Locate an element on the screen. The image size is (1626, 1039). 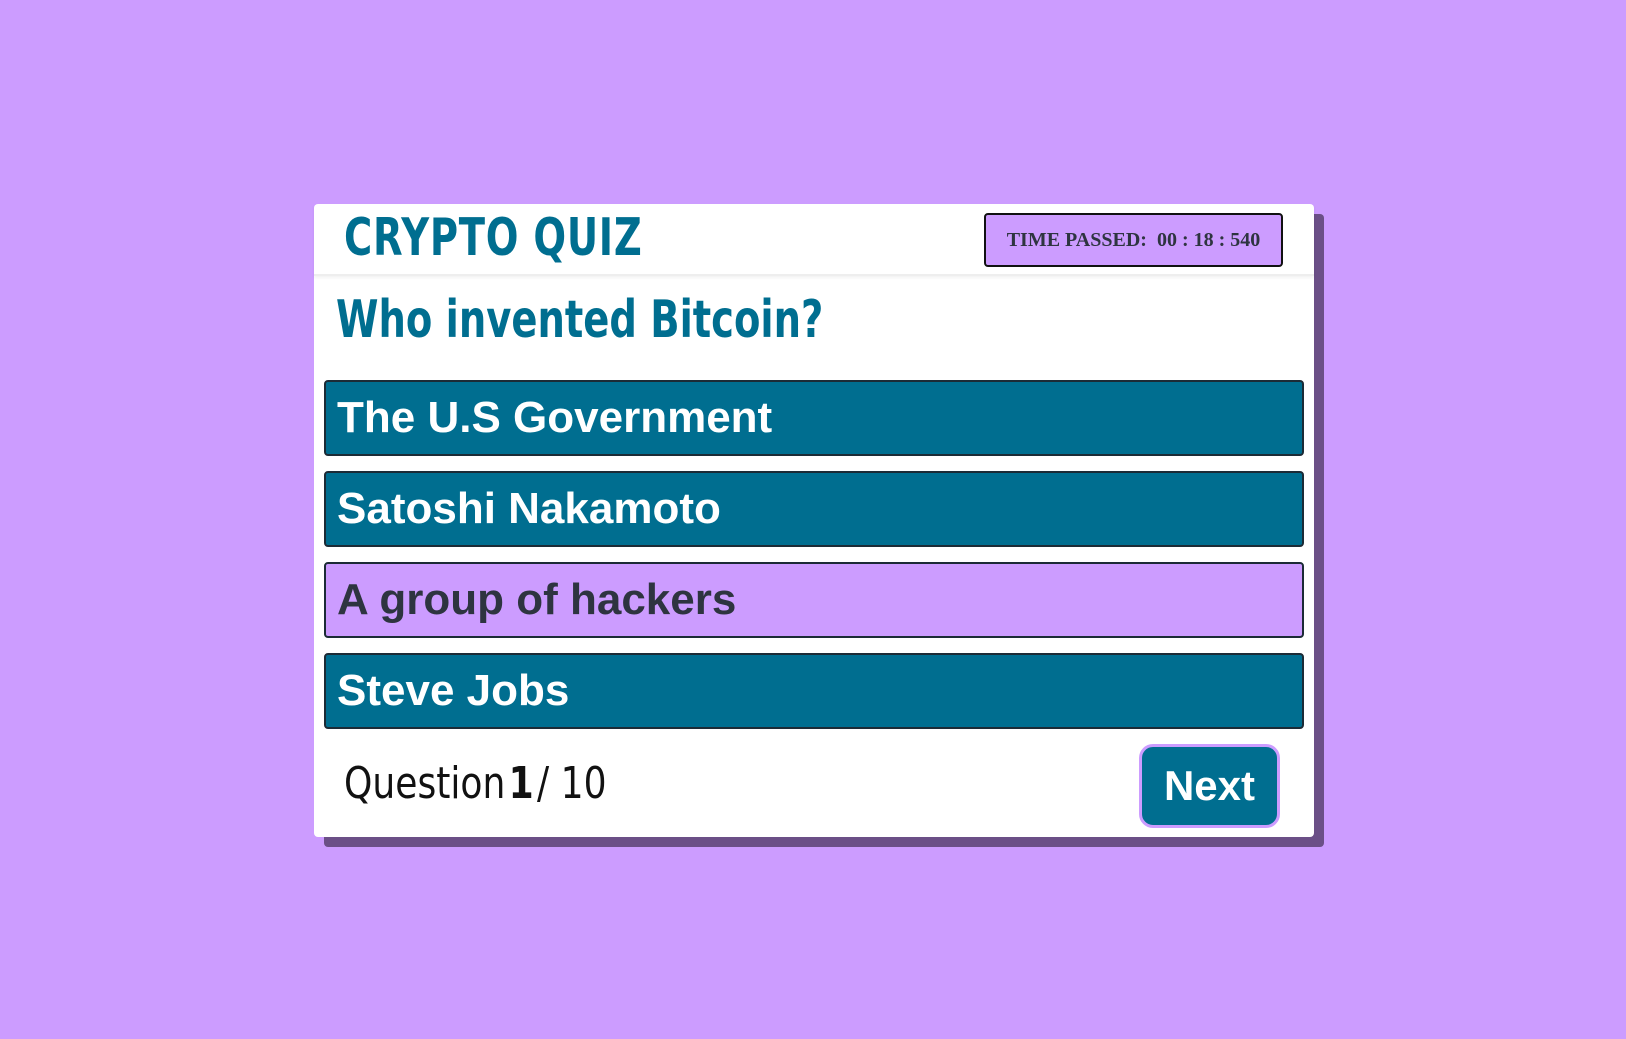
timer-display: TIME PASSED: 00 : 18 : 540 is located at coordinates (1133, 240).